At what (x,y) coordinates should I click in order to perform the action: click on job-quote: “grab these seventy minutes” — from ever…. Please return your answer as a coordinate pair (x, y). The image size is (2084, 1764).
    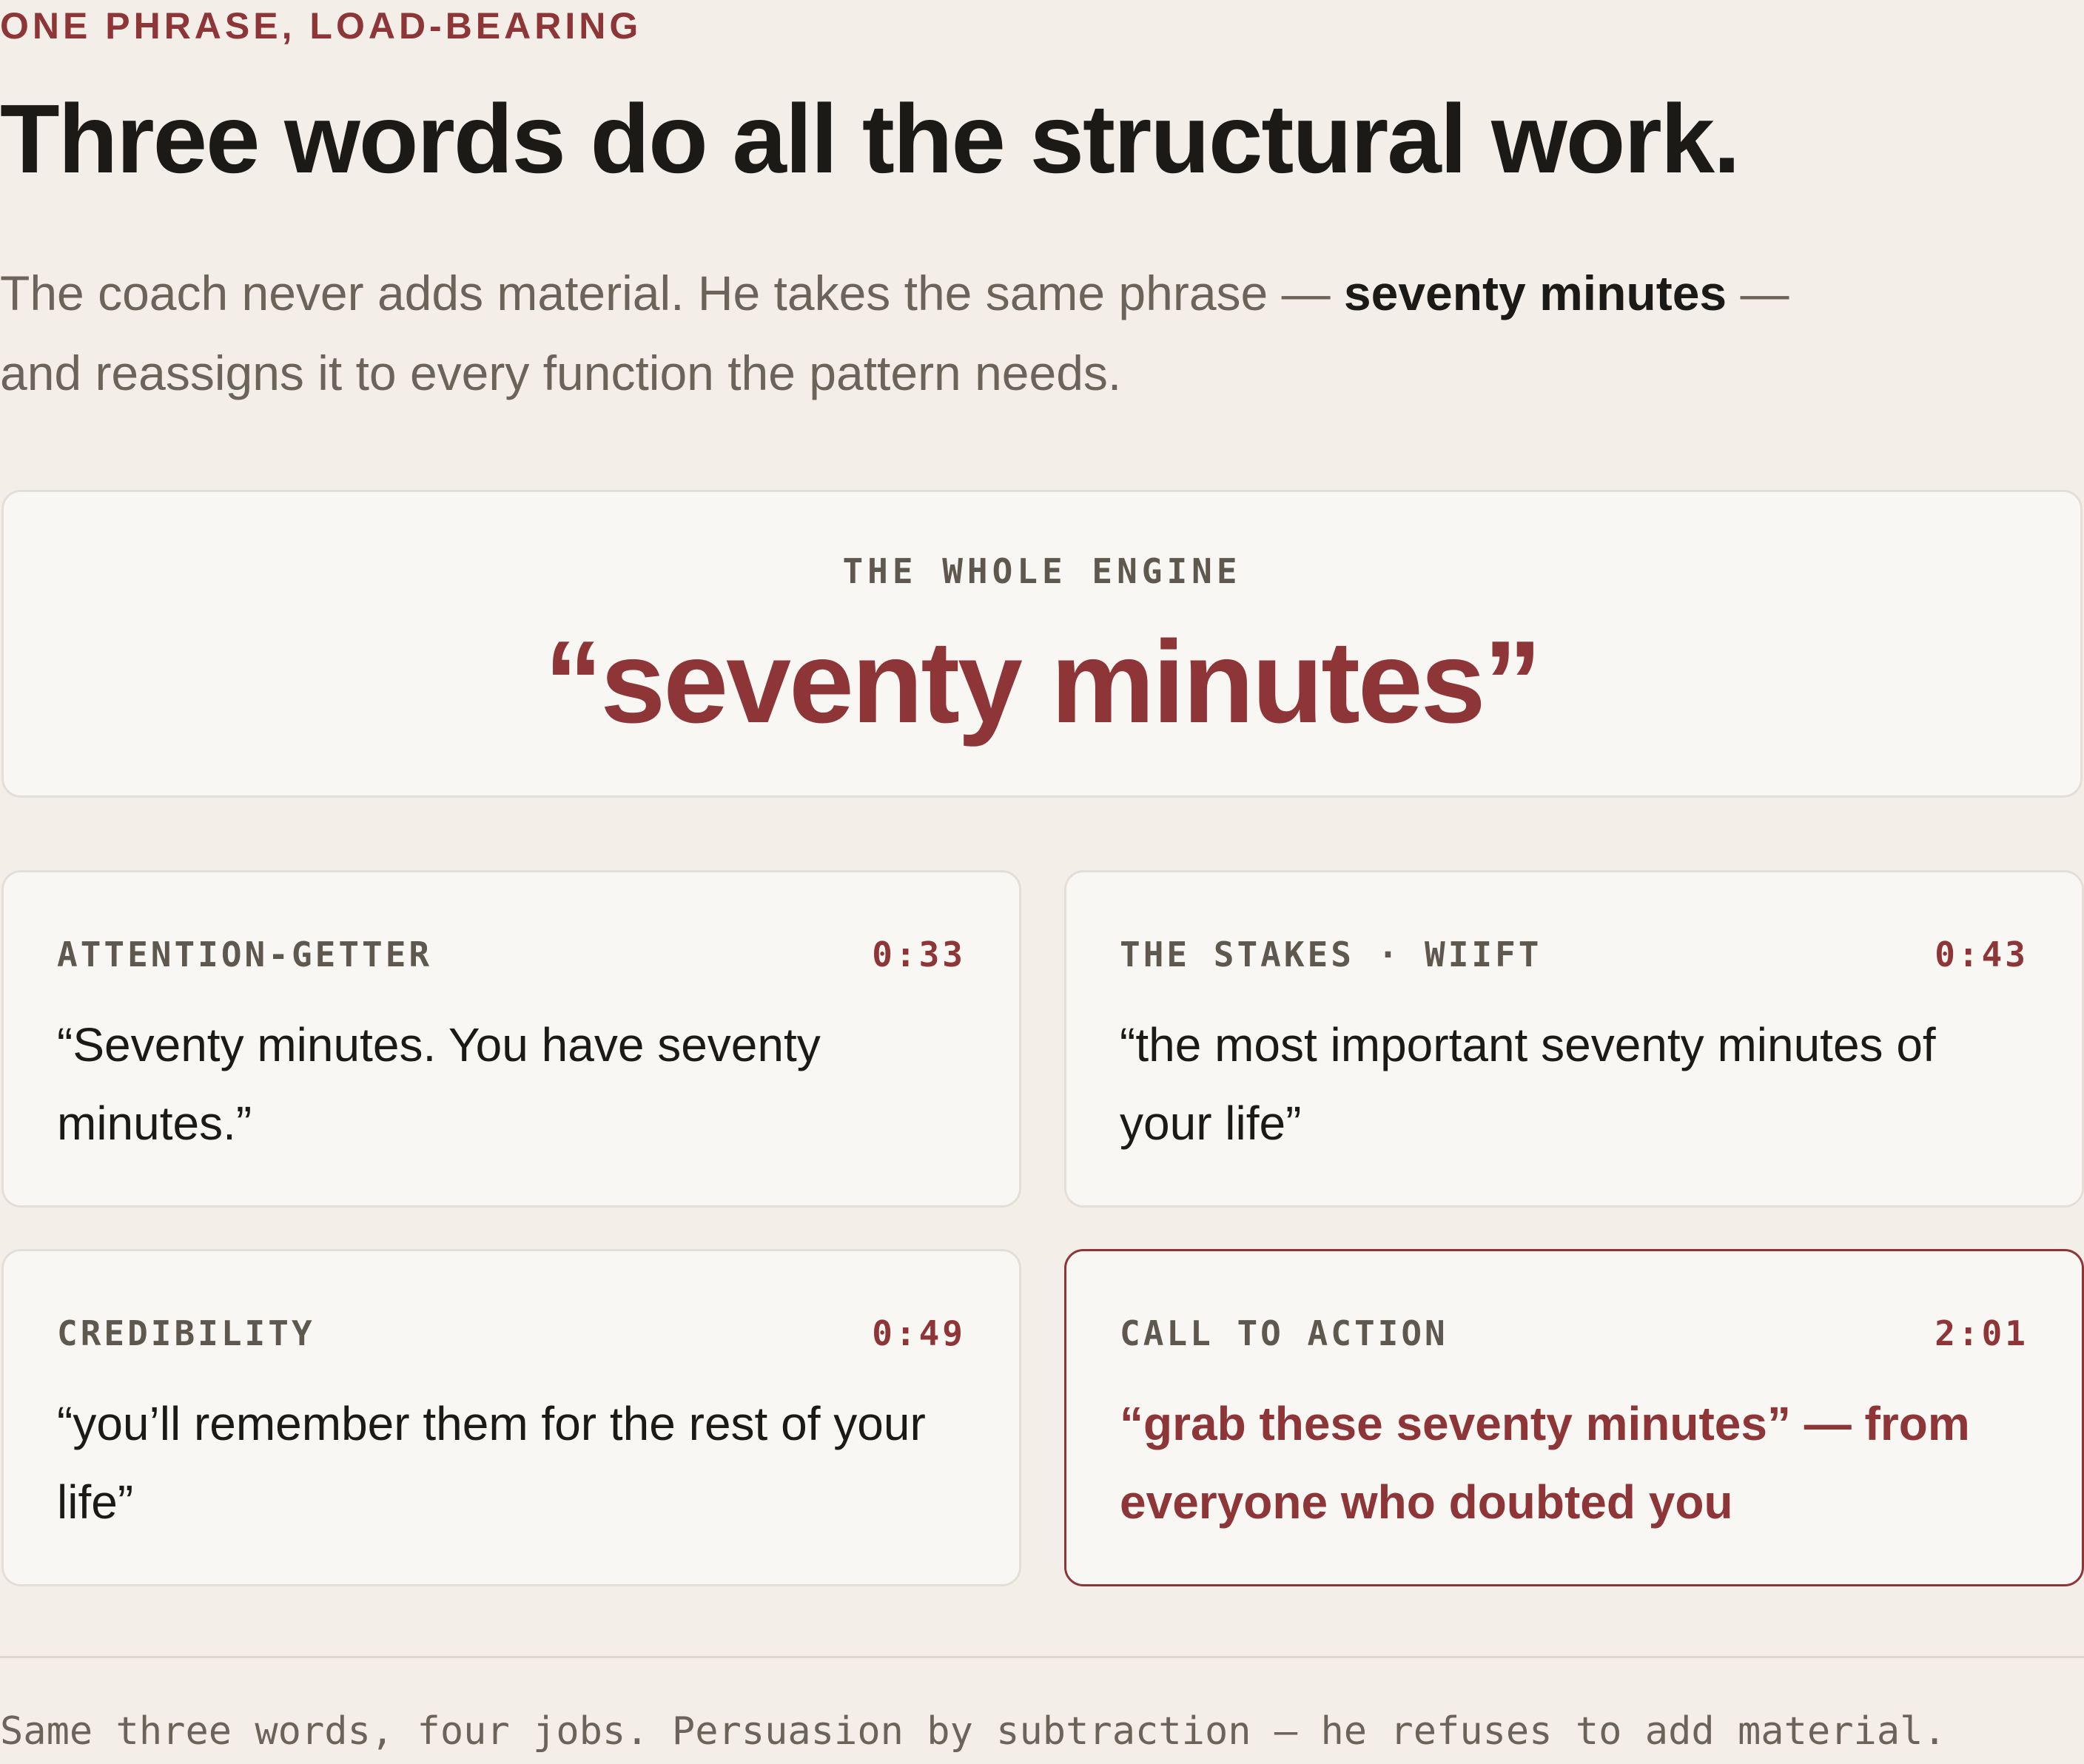
    Looking at the image, I should click on (1545, 1463).